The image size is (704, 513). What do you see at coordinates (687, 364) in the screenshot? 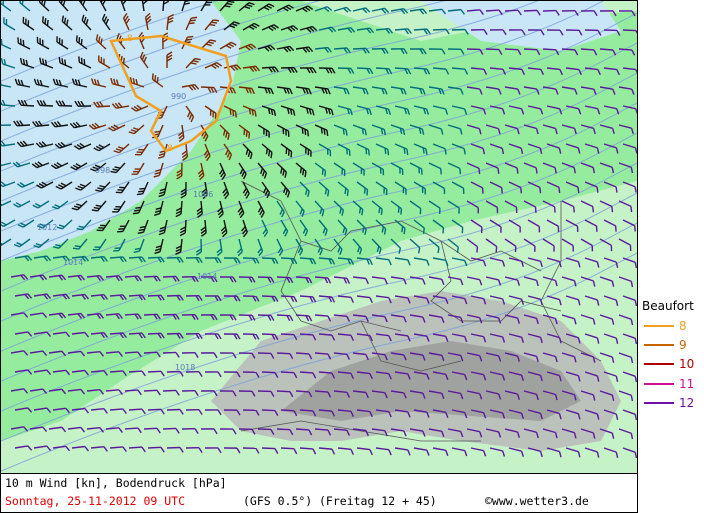
I see `legend-value: 10` at bounding box center [687, 364].